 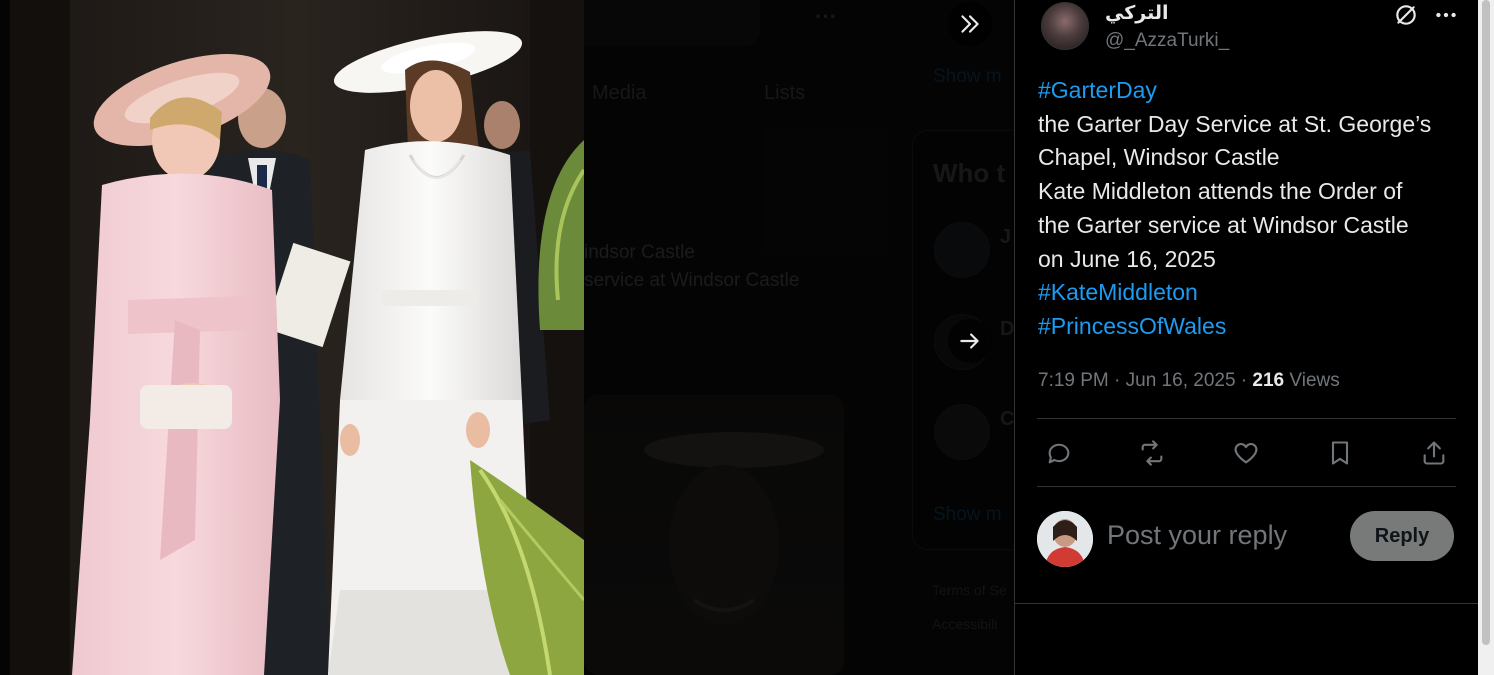 I want to click on author-name: التركي, so click(x=1137, y=13).